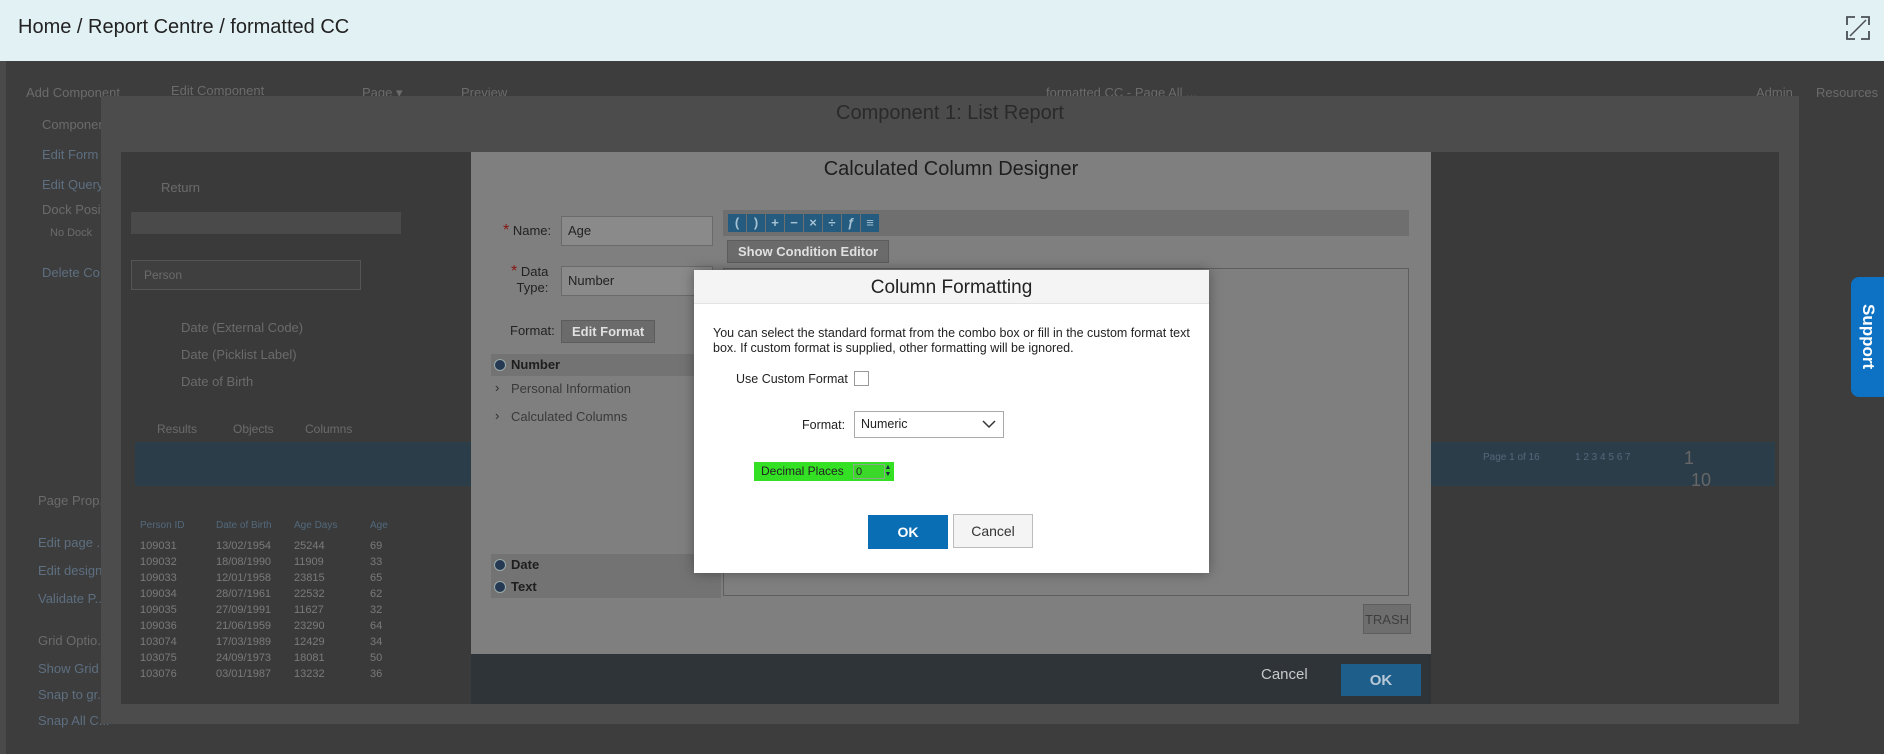  Describe the element at coordinates (300, 596) in the screenshot. I see `table-row: 109034 28/07/1961 22532 62` at that location.